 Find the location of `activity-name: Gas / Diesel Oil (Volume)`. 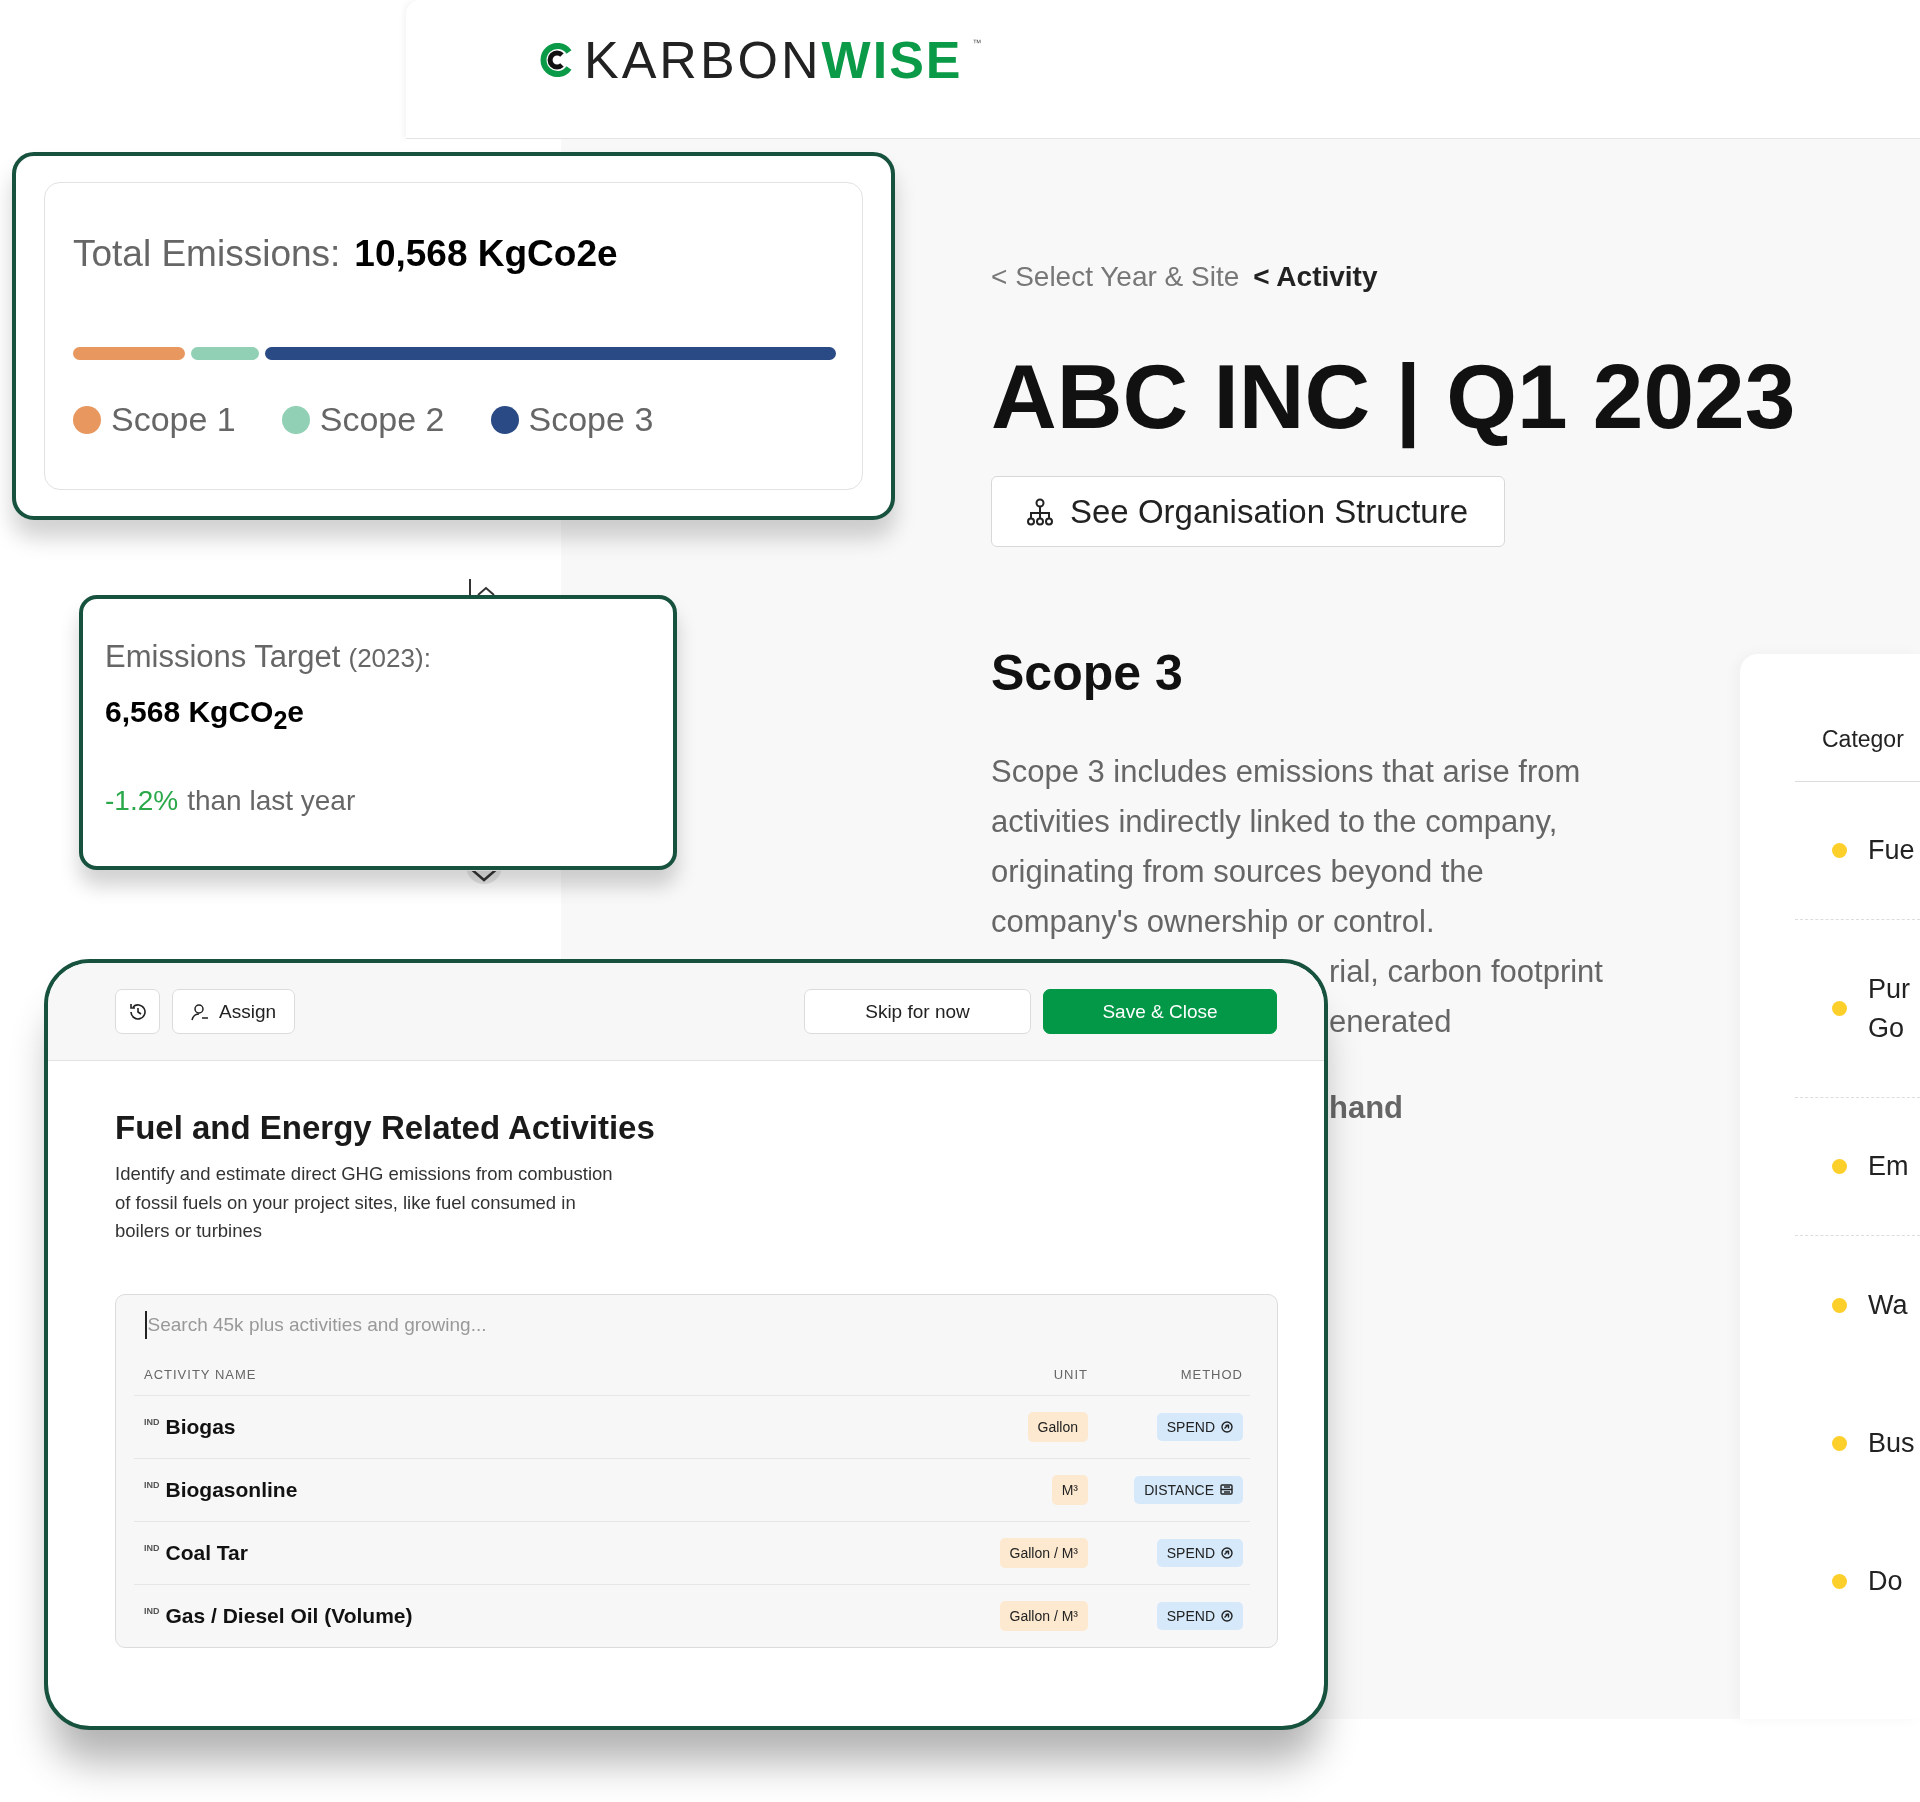

activity-name: Gas / Diesel Oil (Volume) is located at coordinates (289, 1615).